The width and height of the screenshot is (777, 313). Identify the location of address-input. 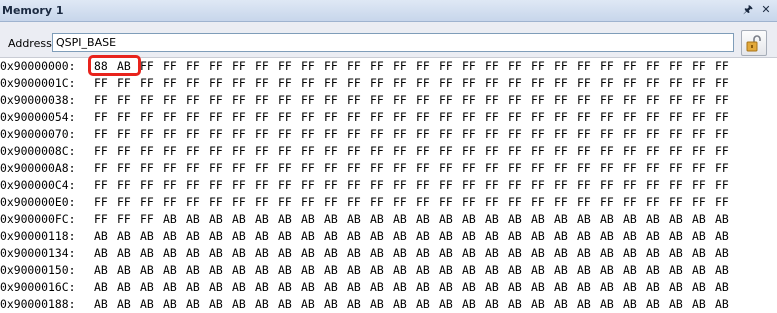
(393, 42).